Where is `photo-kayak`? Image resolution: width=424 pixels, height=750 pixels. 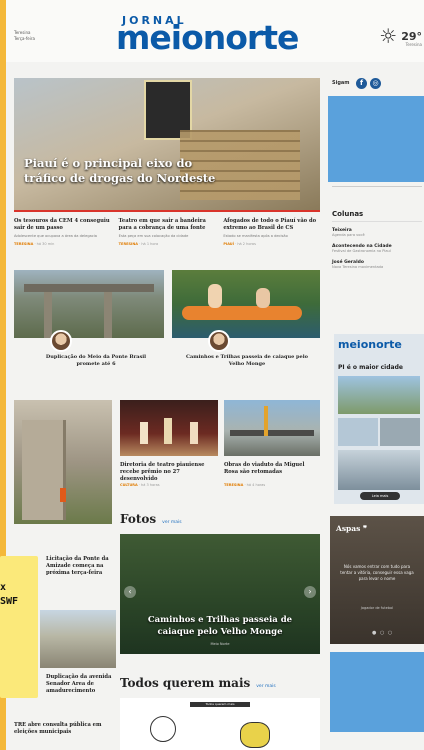
photo-kayak is located at coordinates (246, 304).